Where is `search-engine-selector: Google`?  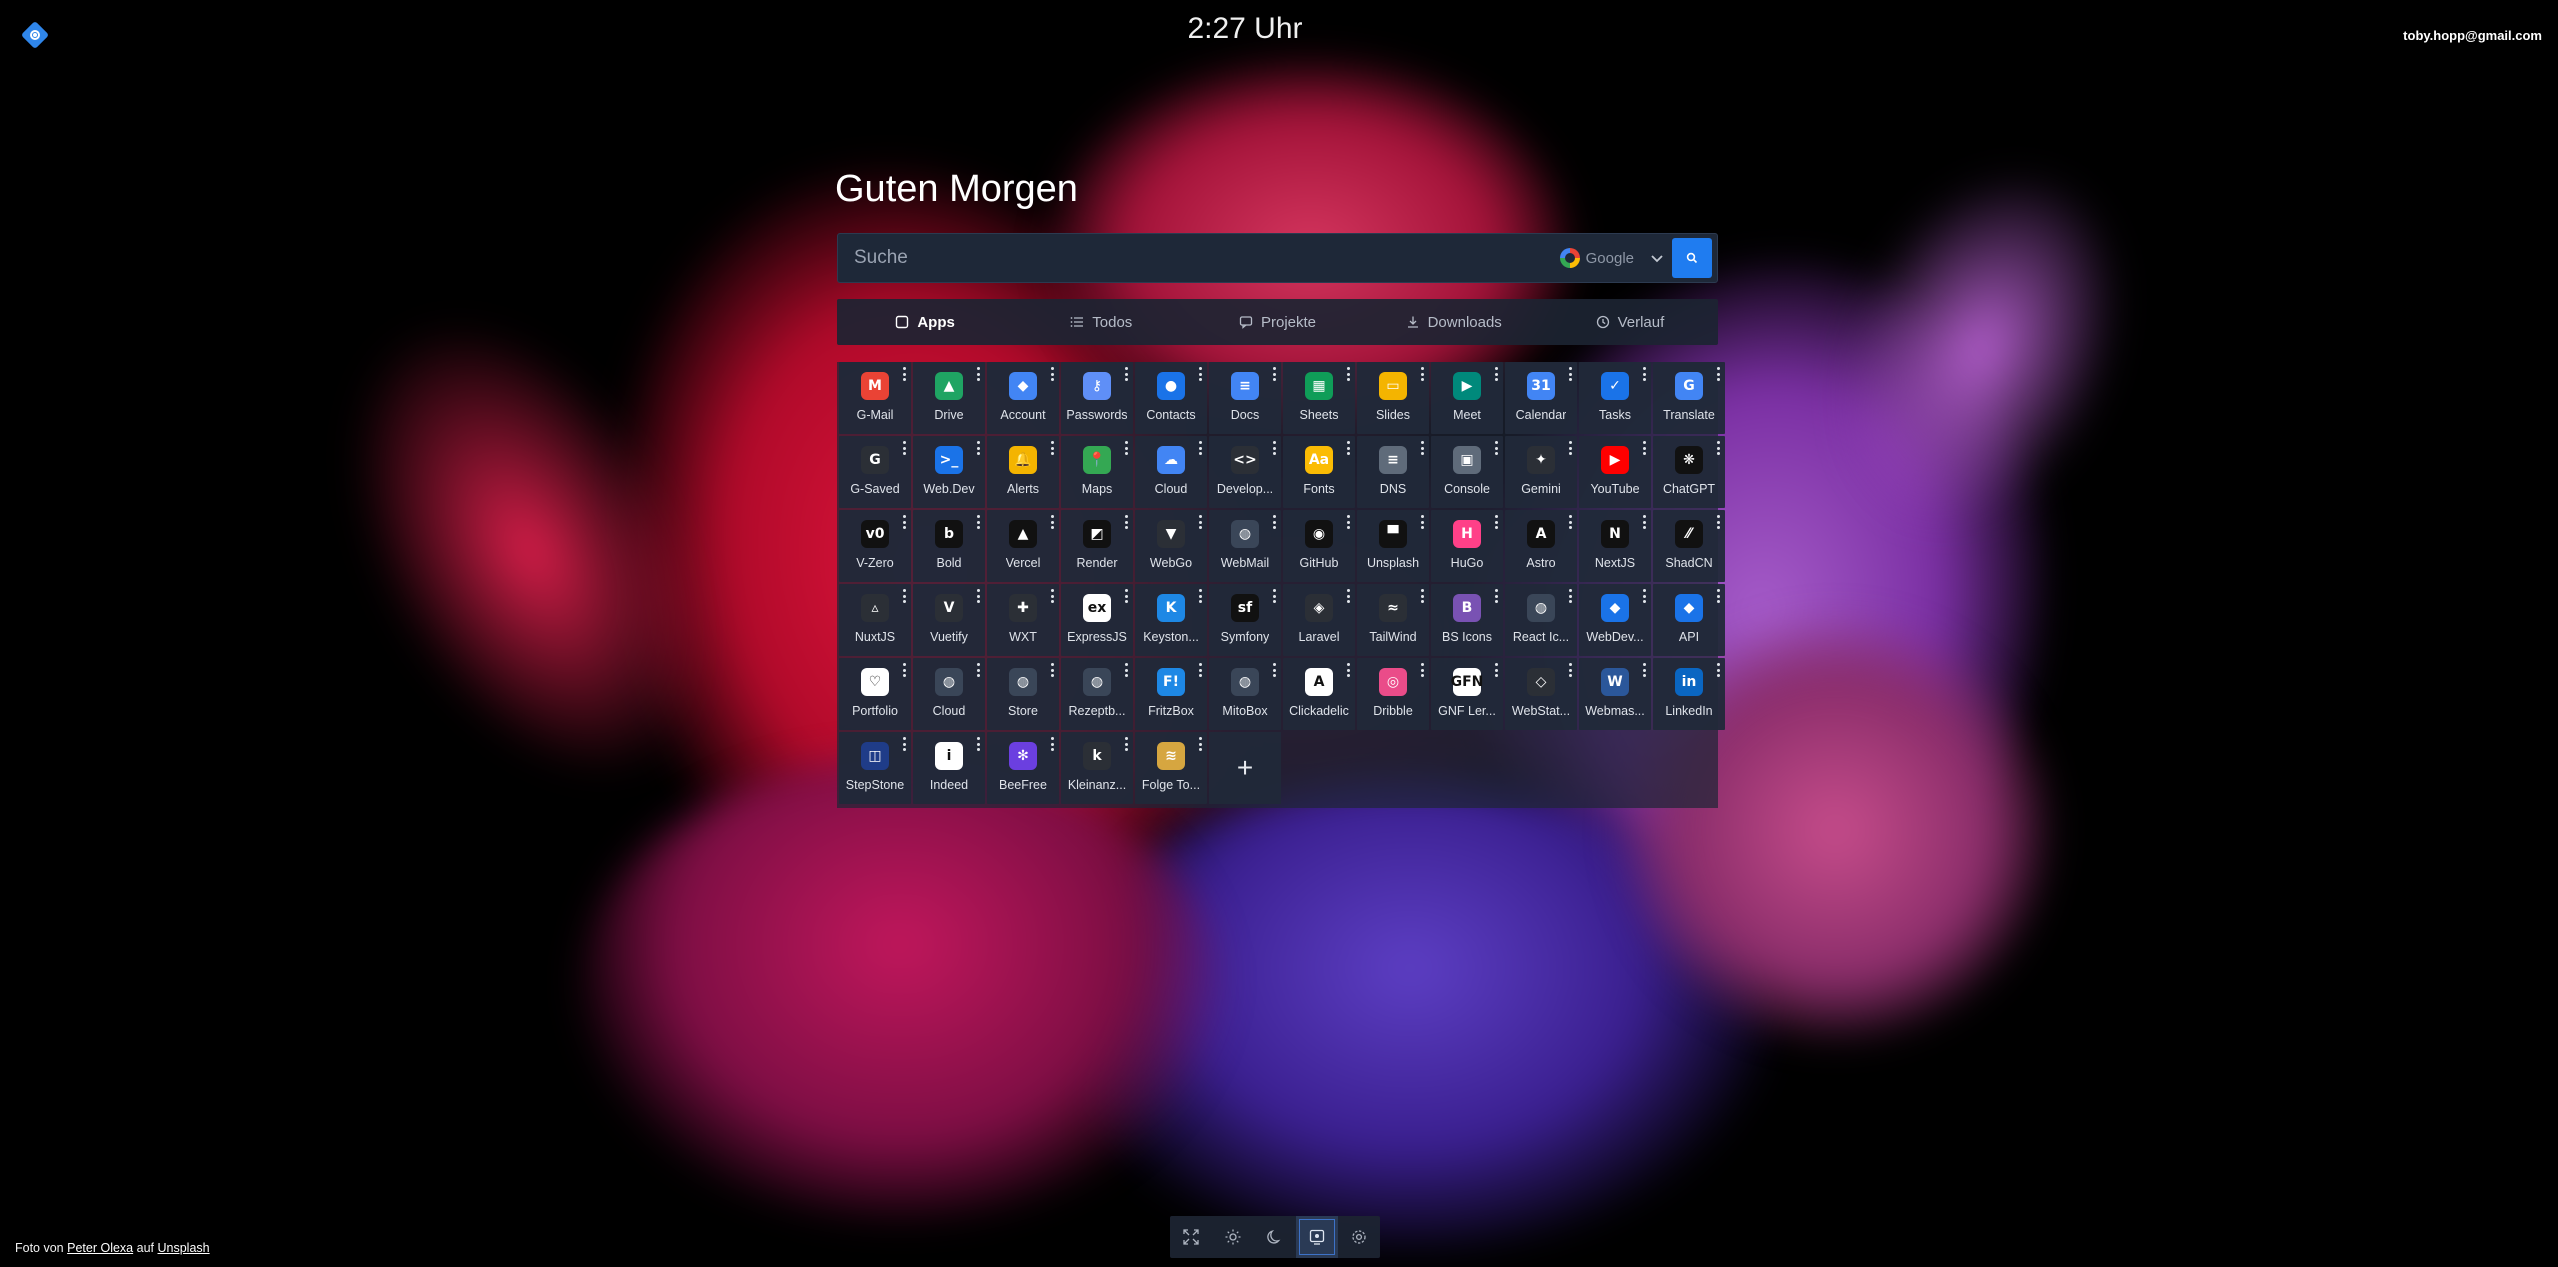
search-engine-selector: Google is located at coordinates (1600, 258).